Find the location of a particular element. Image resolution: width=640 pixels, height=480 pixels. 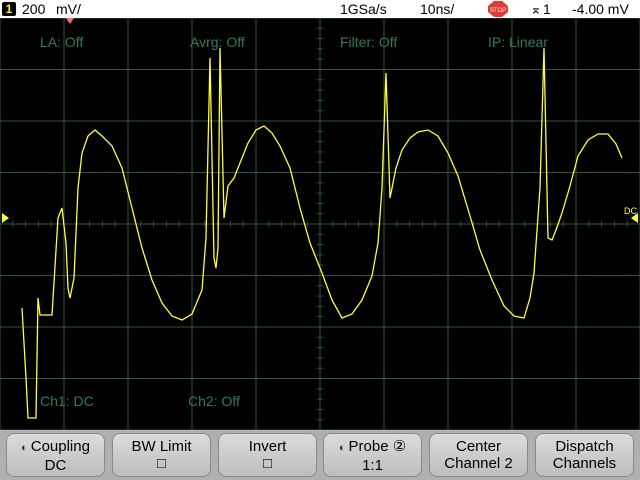

softkey-label: BW Limit is located at coordinates (161, 446).